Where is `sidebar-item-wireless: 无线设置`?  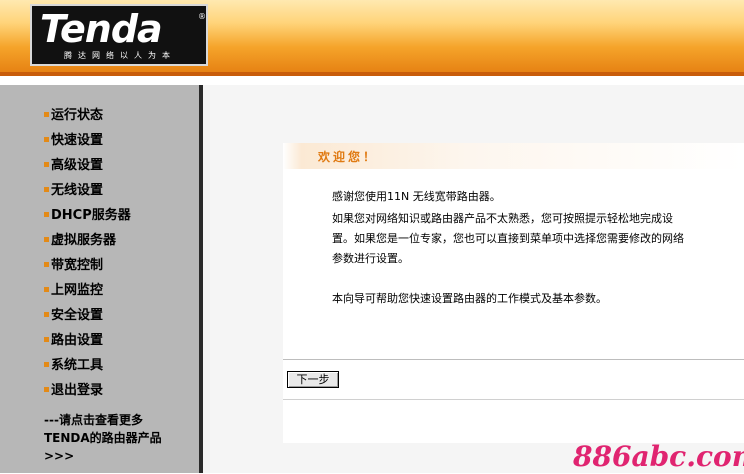 sidebar-item-wireless: 无线设置 is located at coordinates (73, 191).